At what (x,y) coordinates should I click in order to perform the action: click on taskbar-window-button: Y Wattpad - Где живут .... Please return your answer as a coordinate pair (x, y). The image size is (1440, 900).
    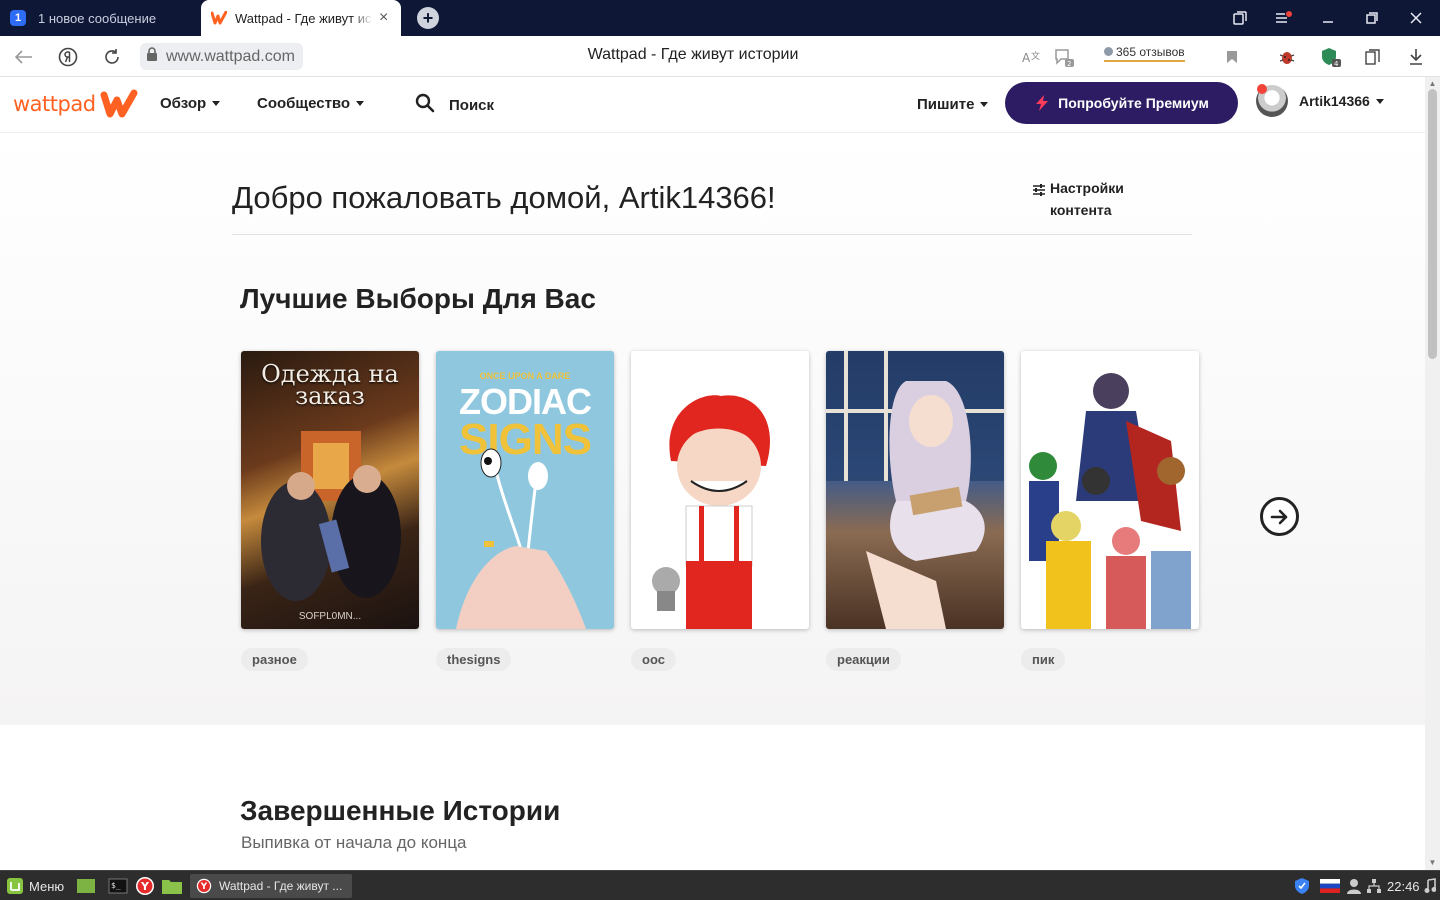
    Looking at the image, I should click on (271, 886).